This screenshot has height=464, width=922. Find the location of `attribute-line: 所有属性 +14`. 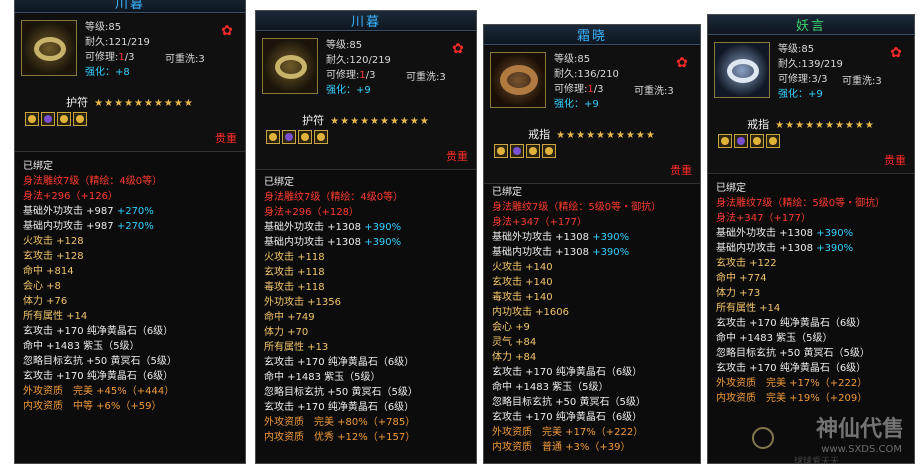

attribute-line: 所有属性 +14 is located at coordinates (55, 316).